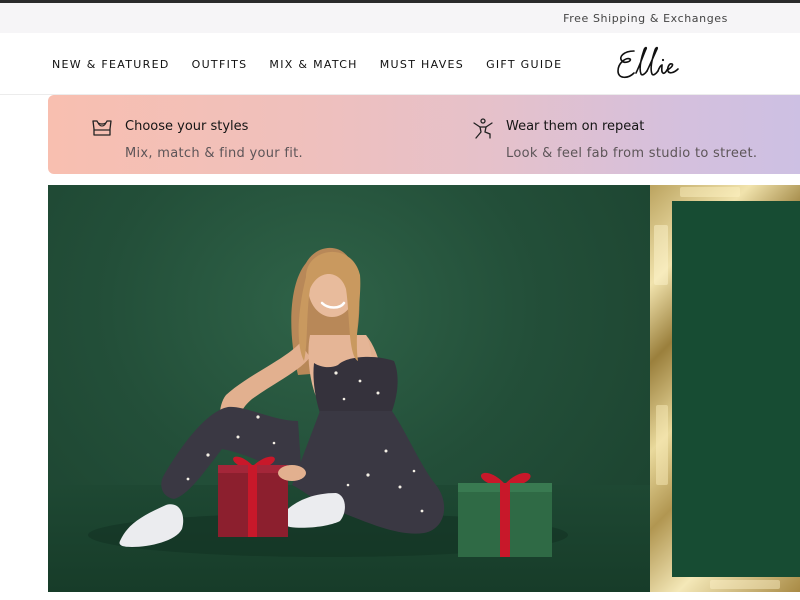 The image size is (800, 600). What do you see at coordinates (313, 64) in the screenshot?
I see `nav-link-mix-match: MIX & MATCH` at bounding box center [313, 64].